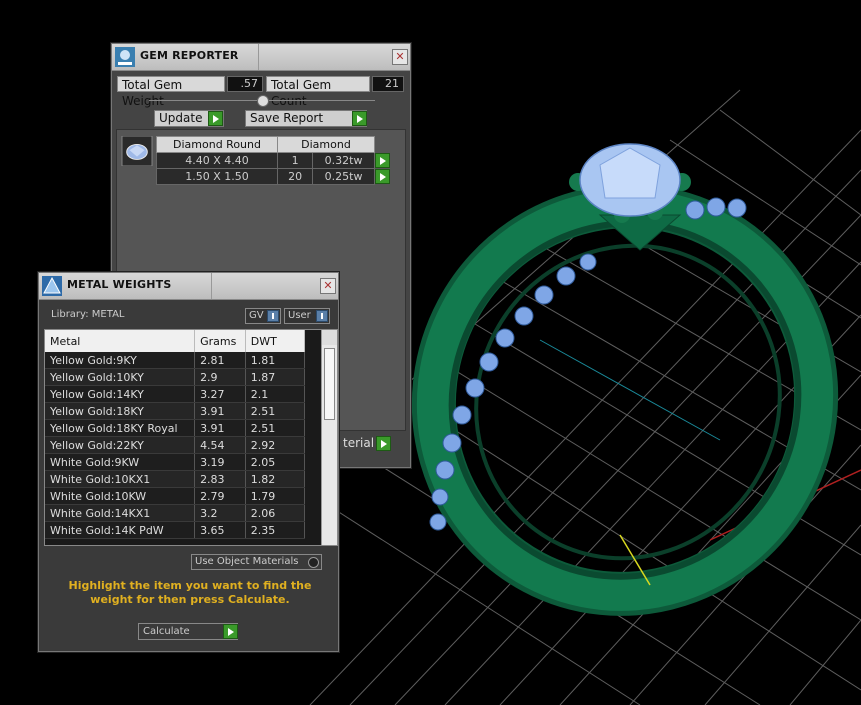 Image resolution: width=861 pixels, height=705 pixels. Describe the element at coordinates (125, 57) in the screenshot. I see `gem-reporter-app-icon` at that location.